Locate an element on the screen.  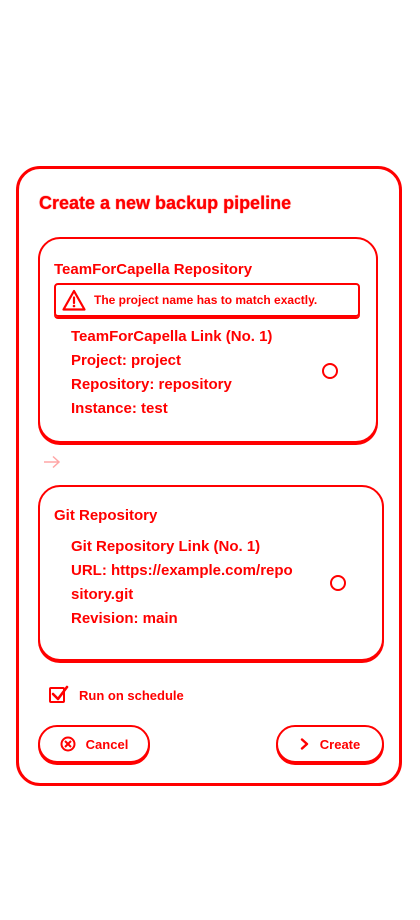
chevron-right-icon is located at coordinates (305, 744).